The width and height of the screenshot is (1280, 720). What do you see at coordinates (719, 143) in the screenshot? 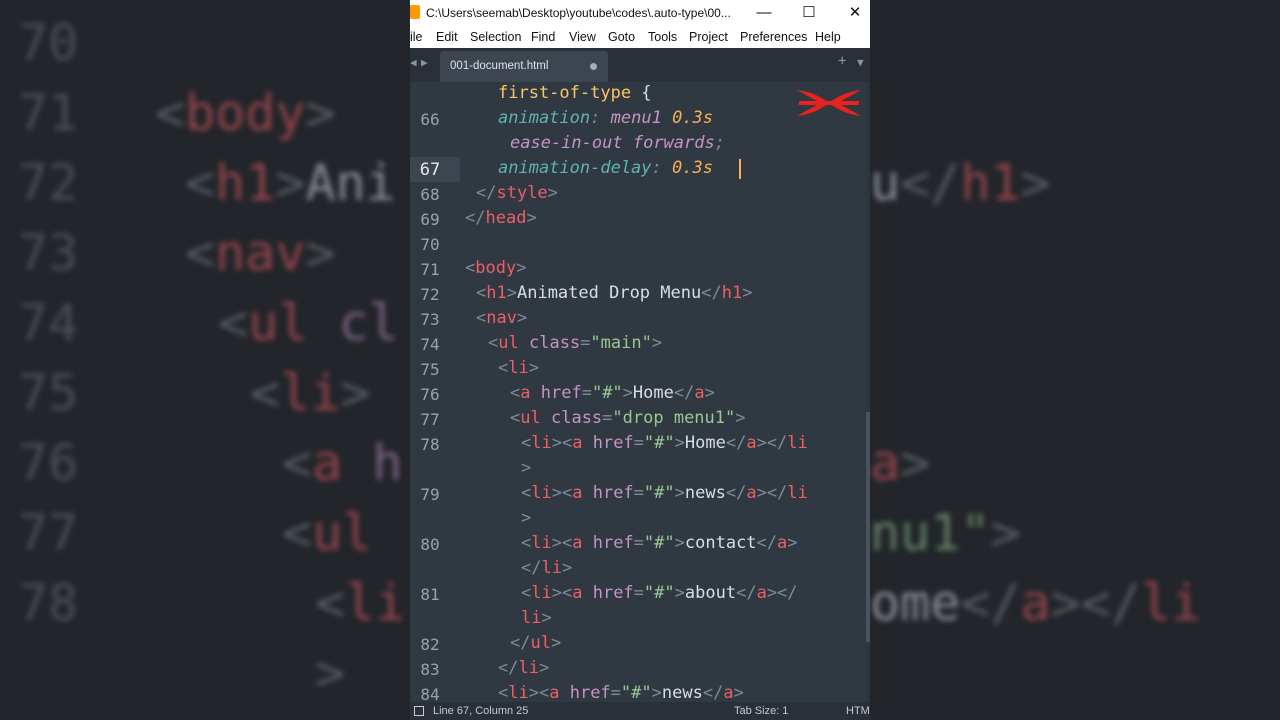
I see `code-token: ;` at bounding box center [719, 143].